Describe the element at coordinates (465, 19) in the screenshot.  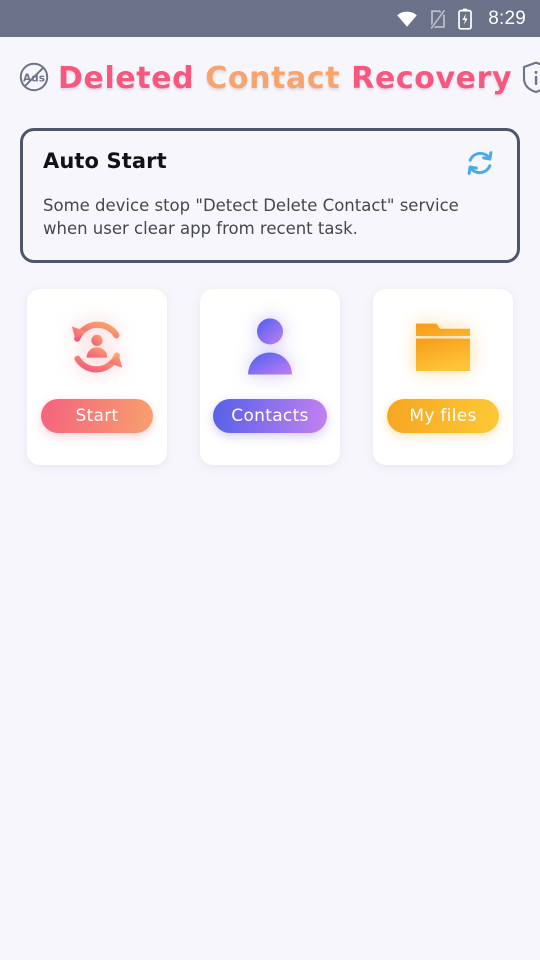
I see `battery-charging-icon` at that location.